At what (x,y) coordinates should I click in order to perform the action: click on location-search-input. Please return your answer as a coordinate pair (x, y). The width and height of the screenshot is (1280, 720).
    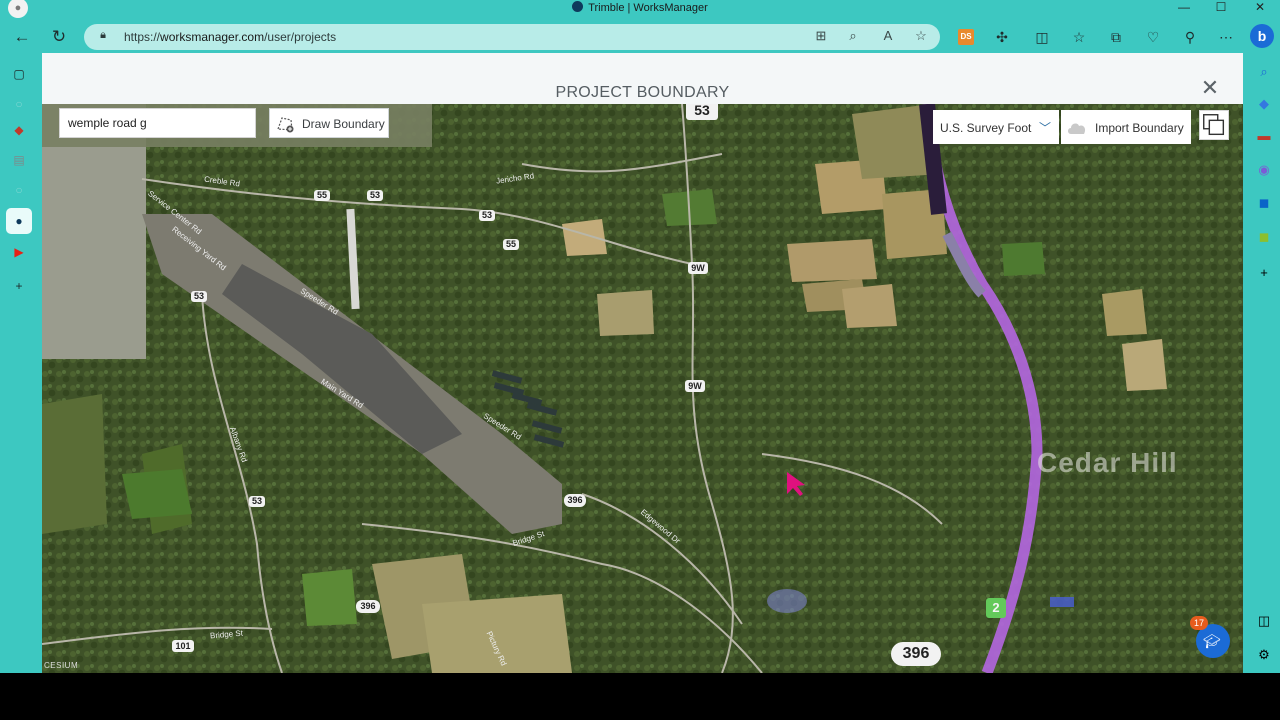
    Looking at the image, I should click on (157, 123).